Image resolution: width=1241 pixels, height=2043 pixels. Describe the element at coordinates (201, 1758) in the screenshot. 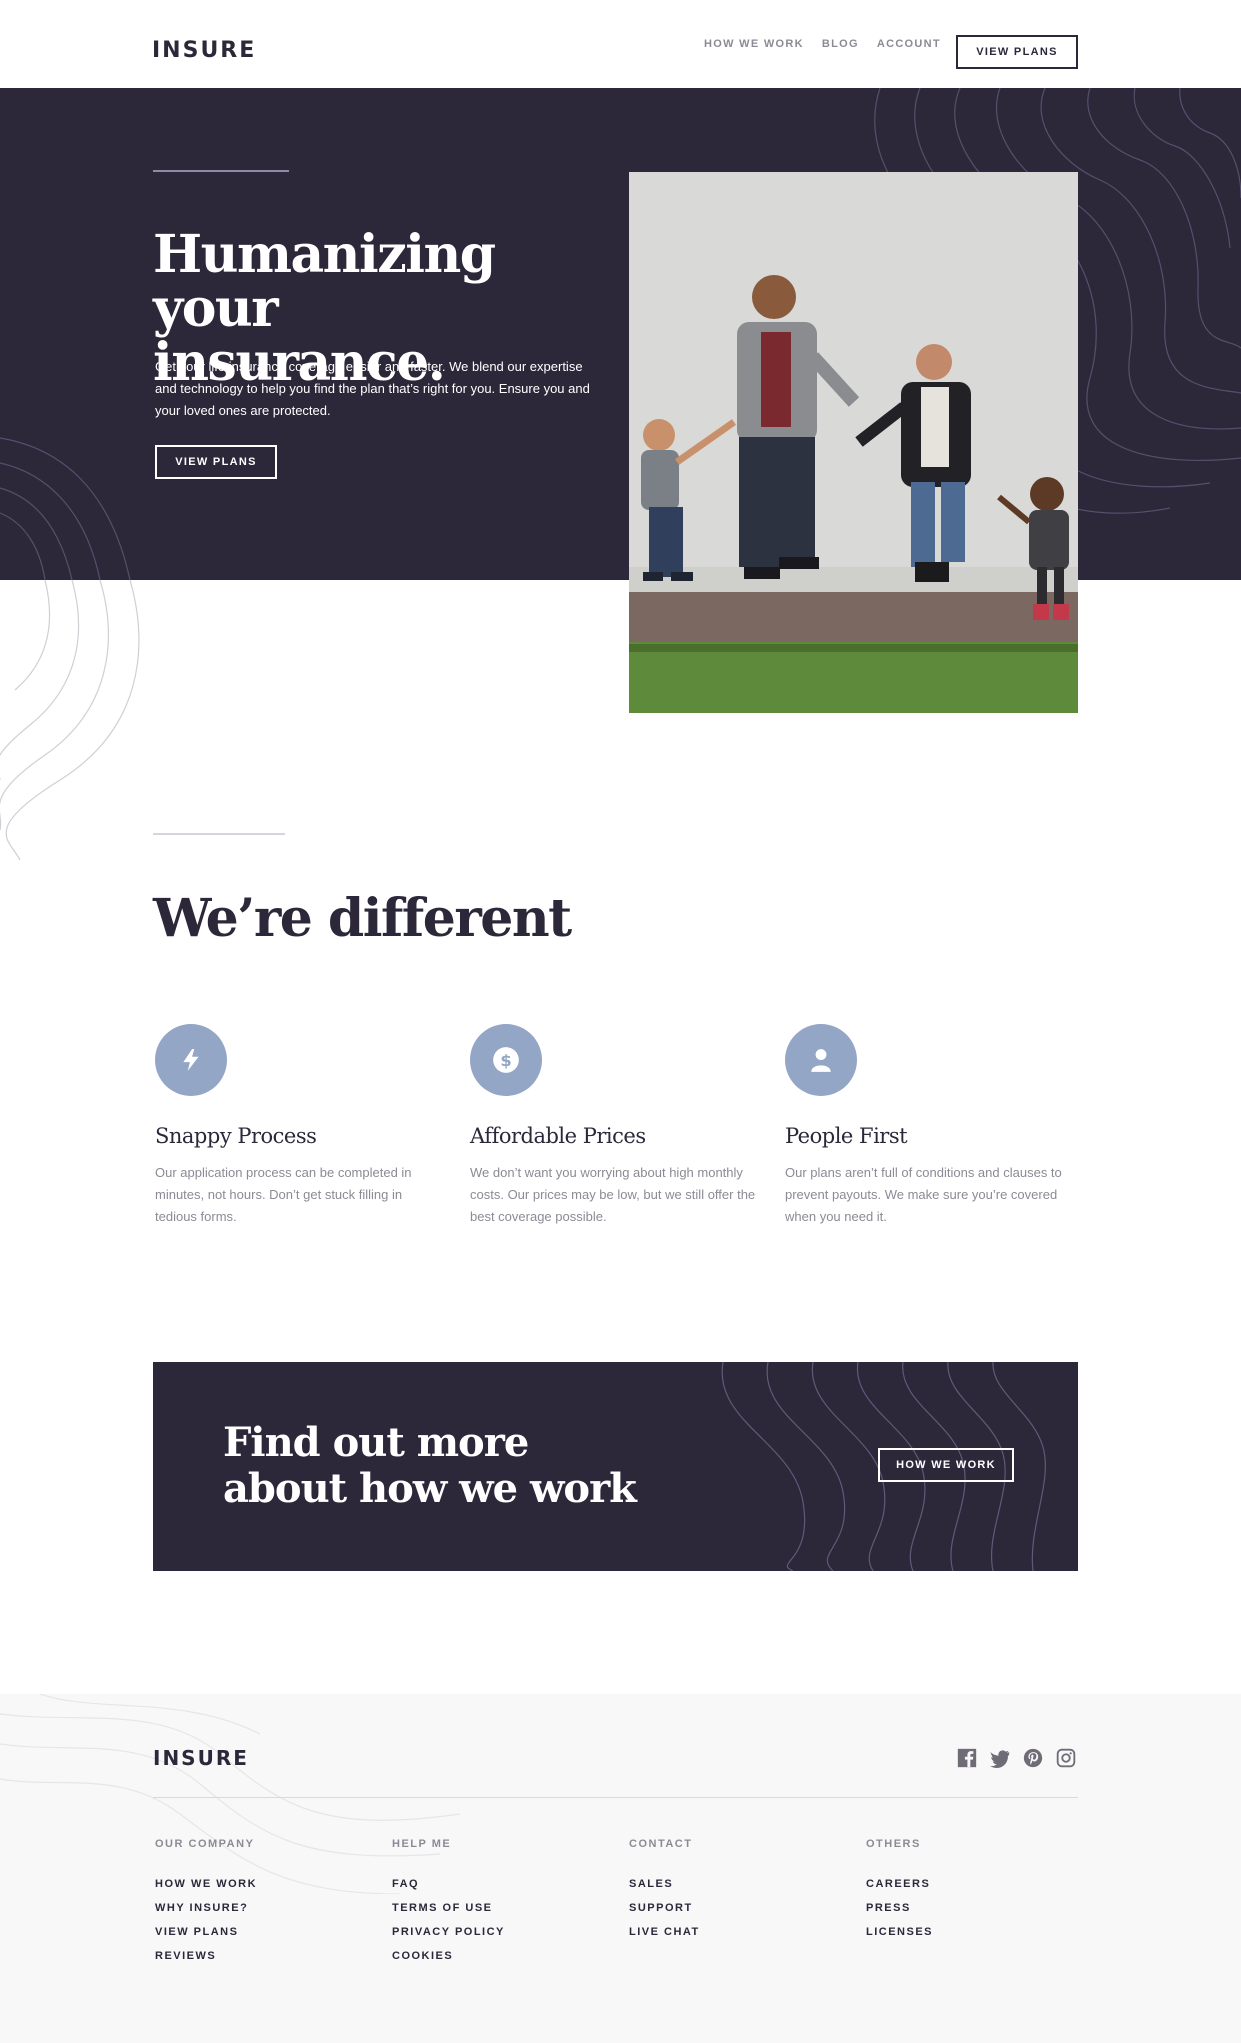

I see `footer-logo: INSURE` at that location.